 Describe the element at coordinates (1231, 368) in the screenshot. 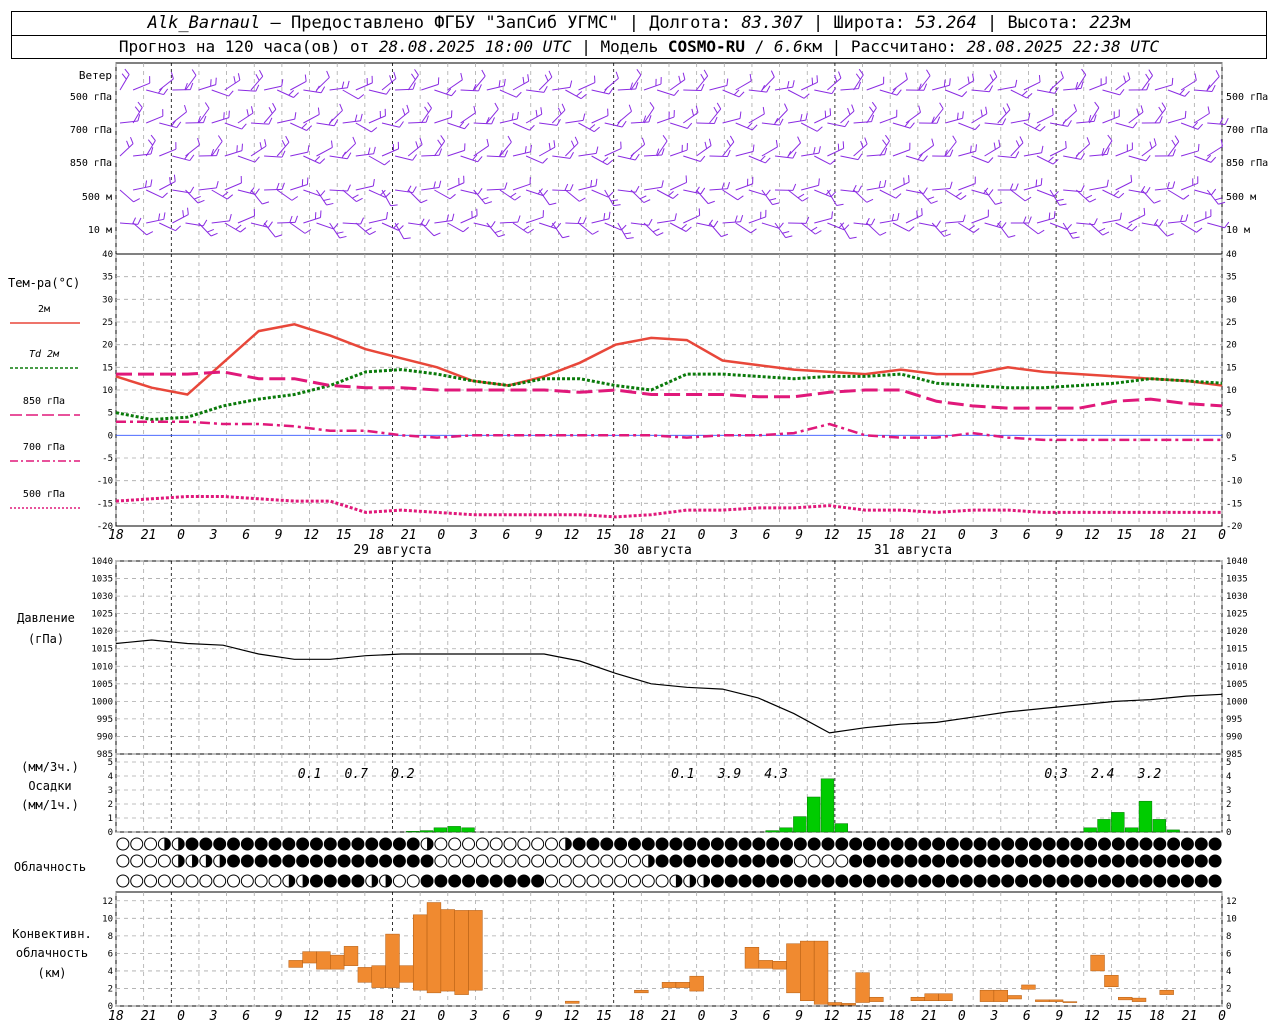

I see `temp-y-tick: 15` at that location.